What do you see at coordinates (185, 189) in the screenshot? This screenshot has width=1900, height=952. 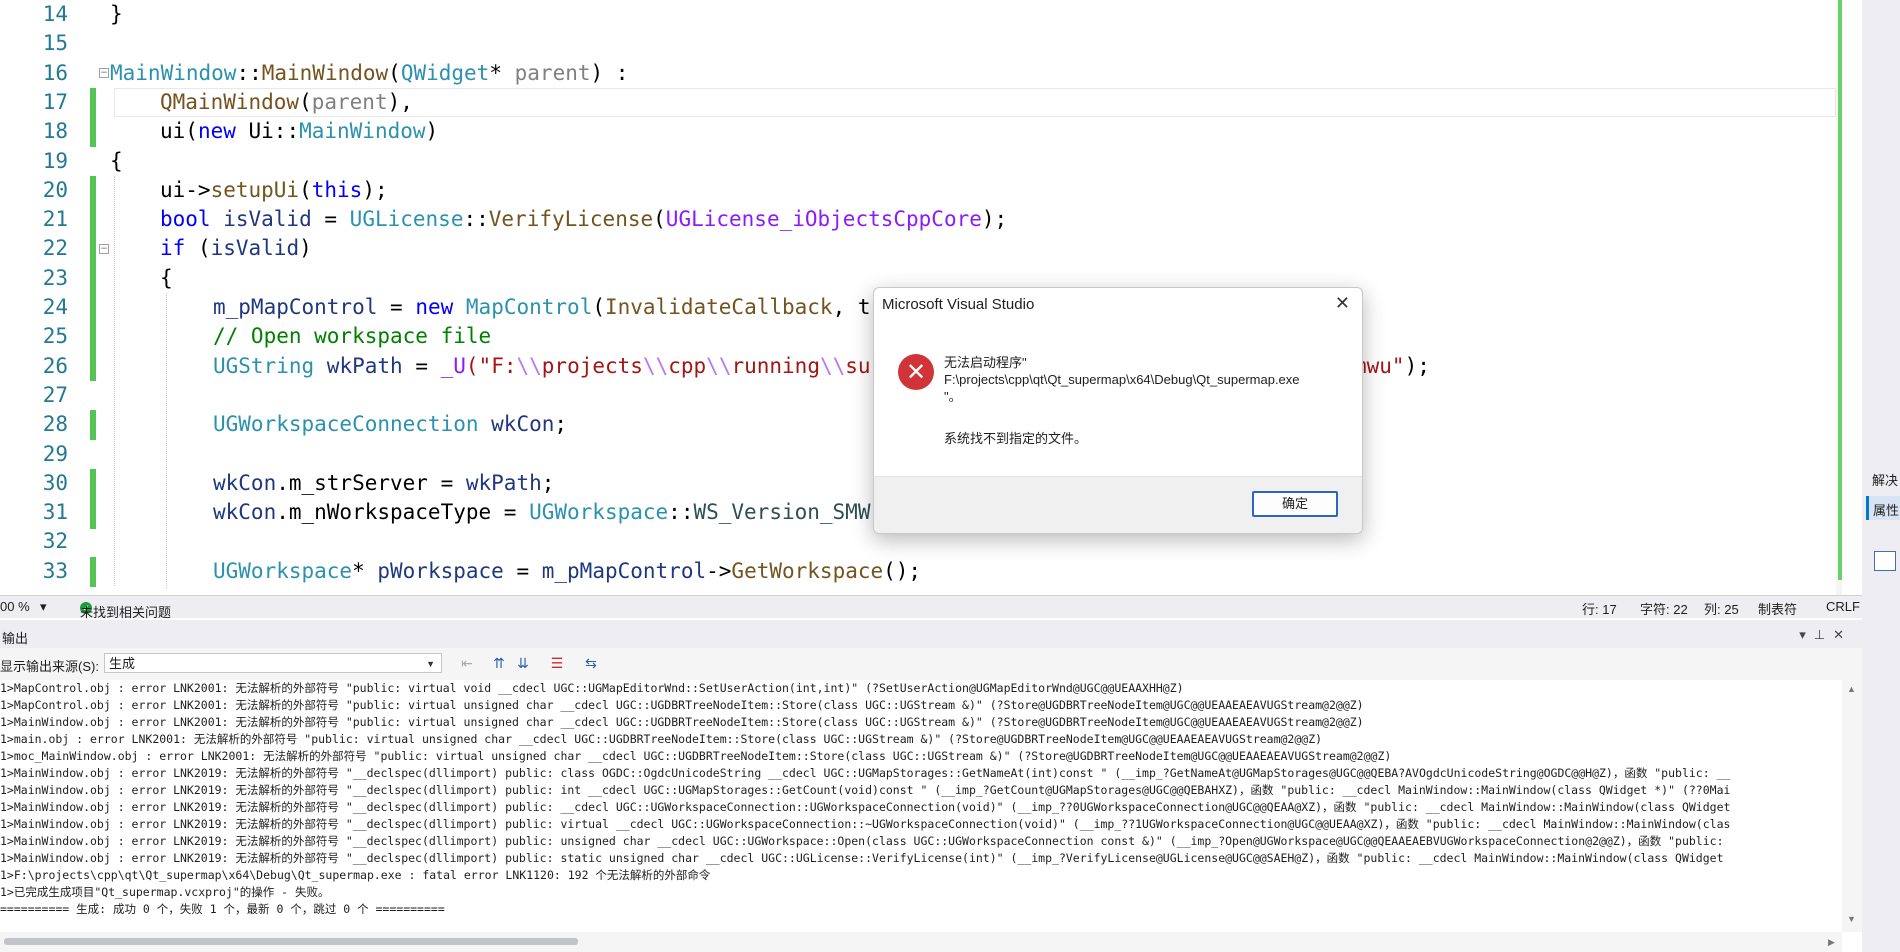 I see `code-token: ui->` at bounding box center [185, 189].